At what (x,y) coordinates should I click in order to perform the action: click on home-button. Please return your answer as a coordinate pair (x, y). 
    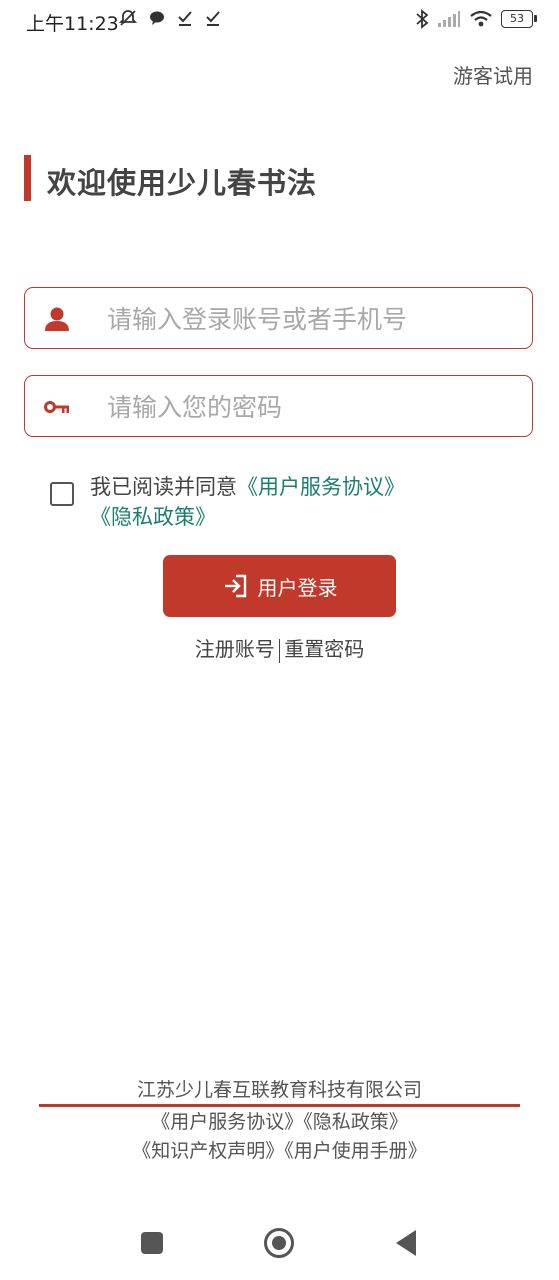
    Looking at the image, I should click on (279, 1243).